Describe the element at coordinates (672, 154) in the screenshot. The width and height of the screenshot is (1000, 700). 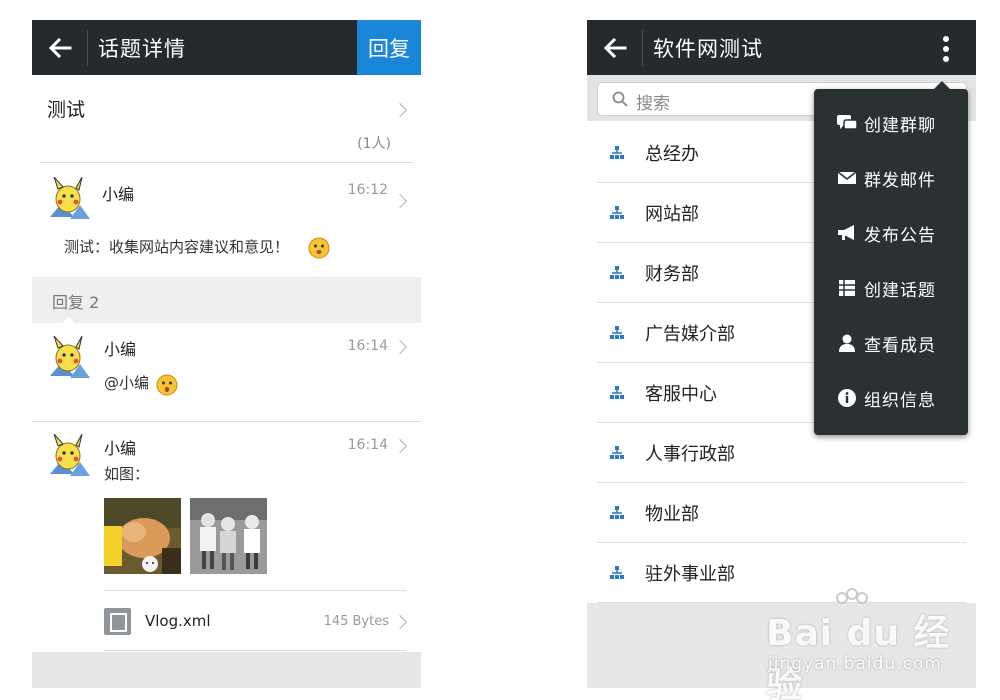
I see `department-label: 总经办` at that location.